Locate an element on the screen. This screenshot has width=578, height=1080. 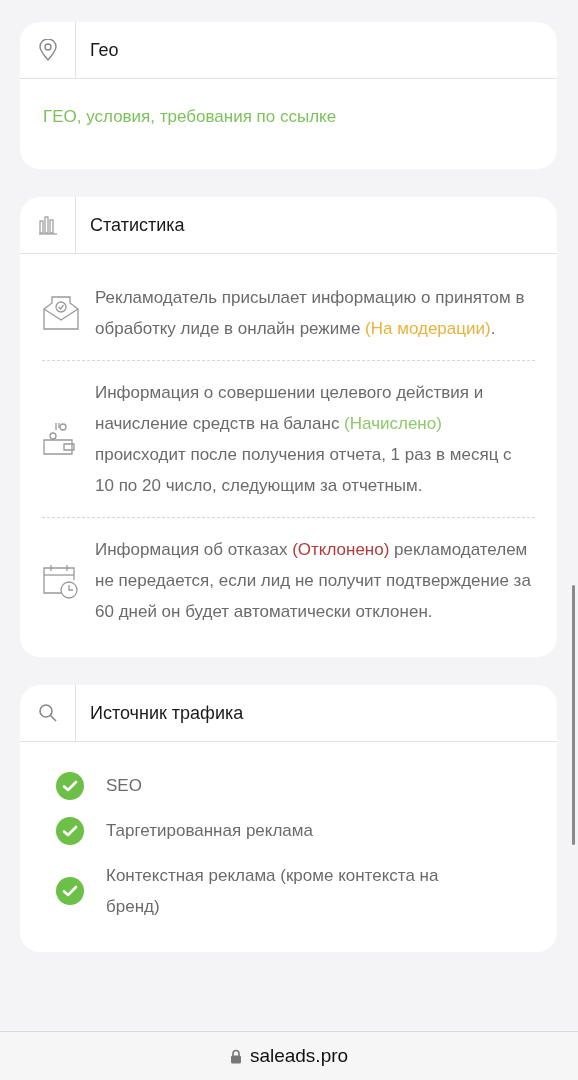
url-text: saleads.pro is located at coordinates (299, 1056).